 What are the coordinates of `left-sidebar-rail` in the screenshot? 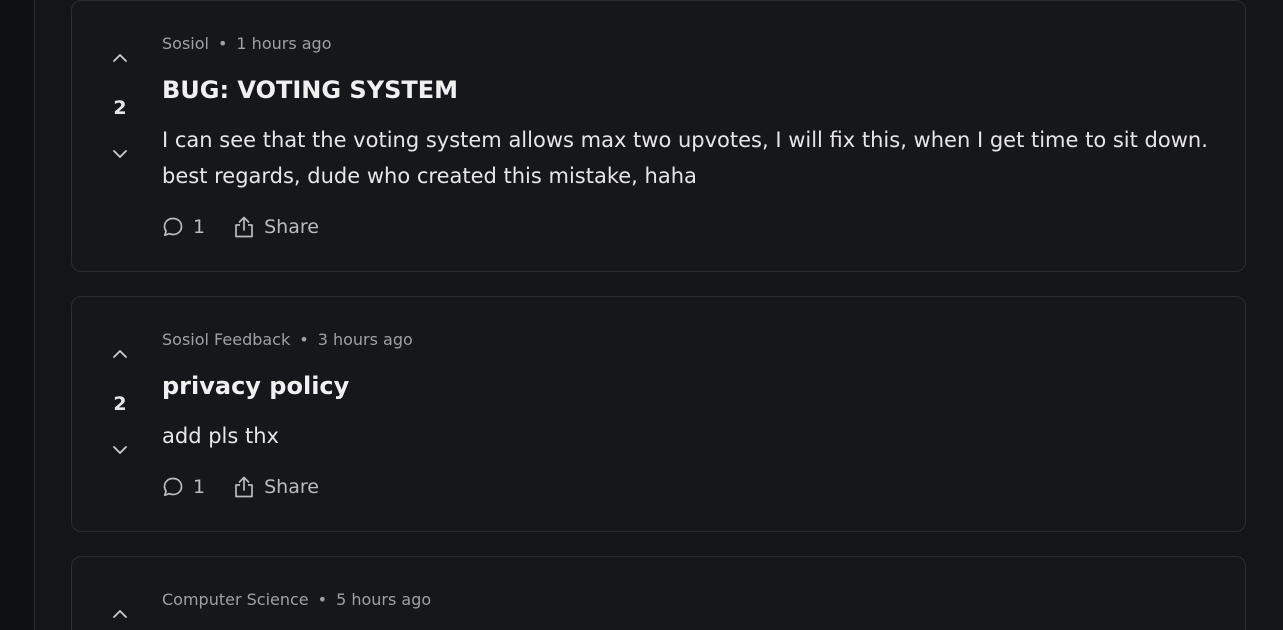 It's located at (17, 315).